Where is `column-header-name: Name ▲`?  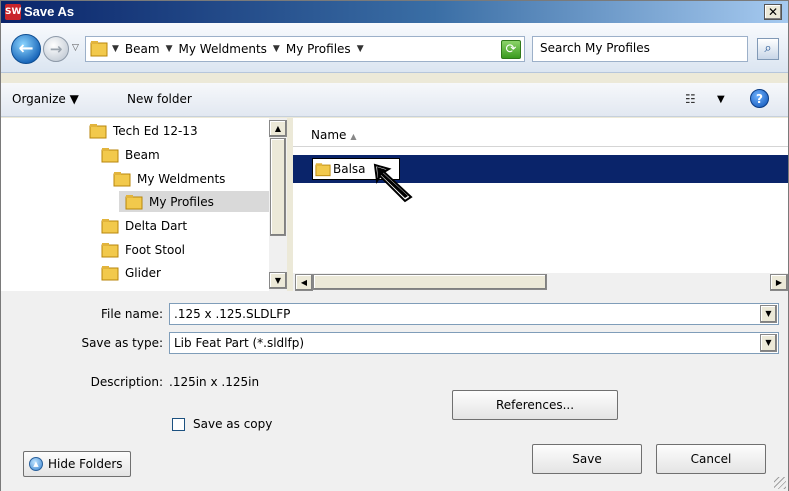 column-header-name: Name ▲ is located at coordinates (540, 135).